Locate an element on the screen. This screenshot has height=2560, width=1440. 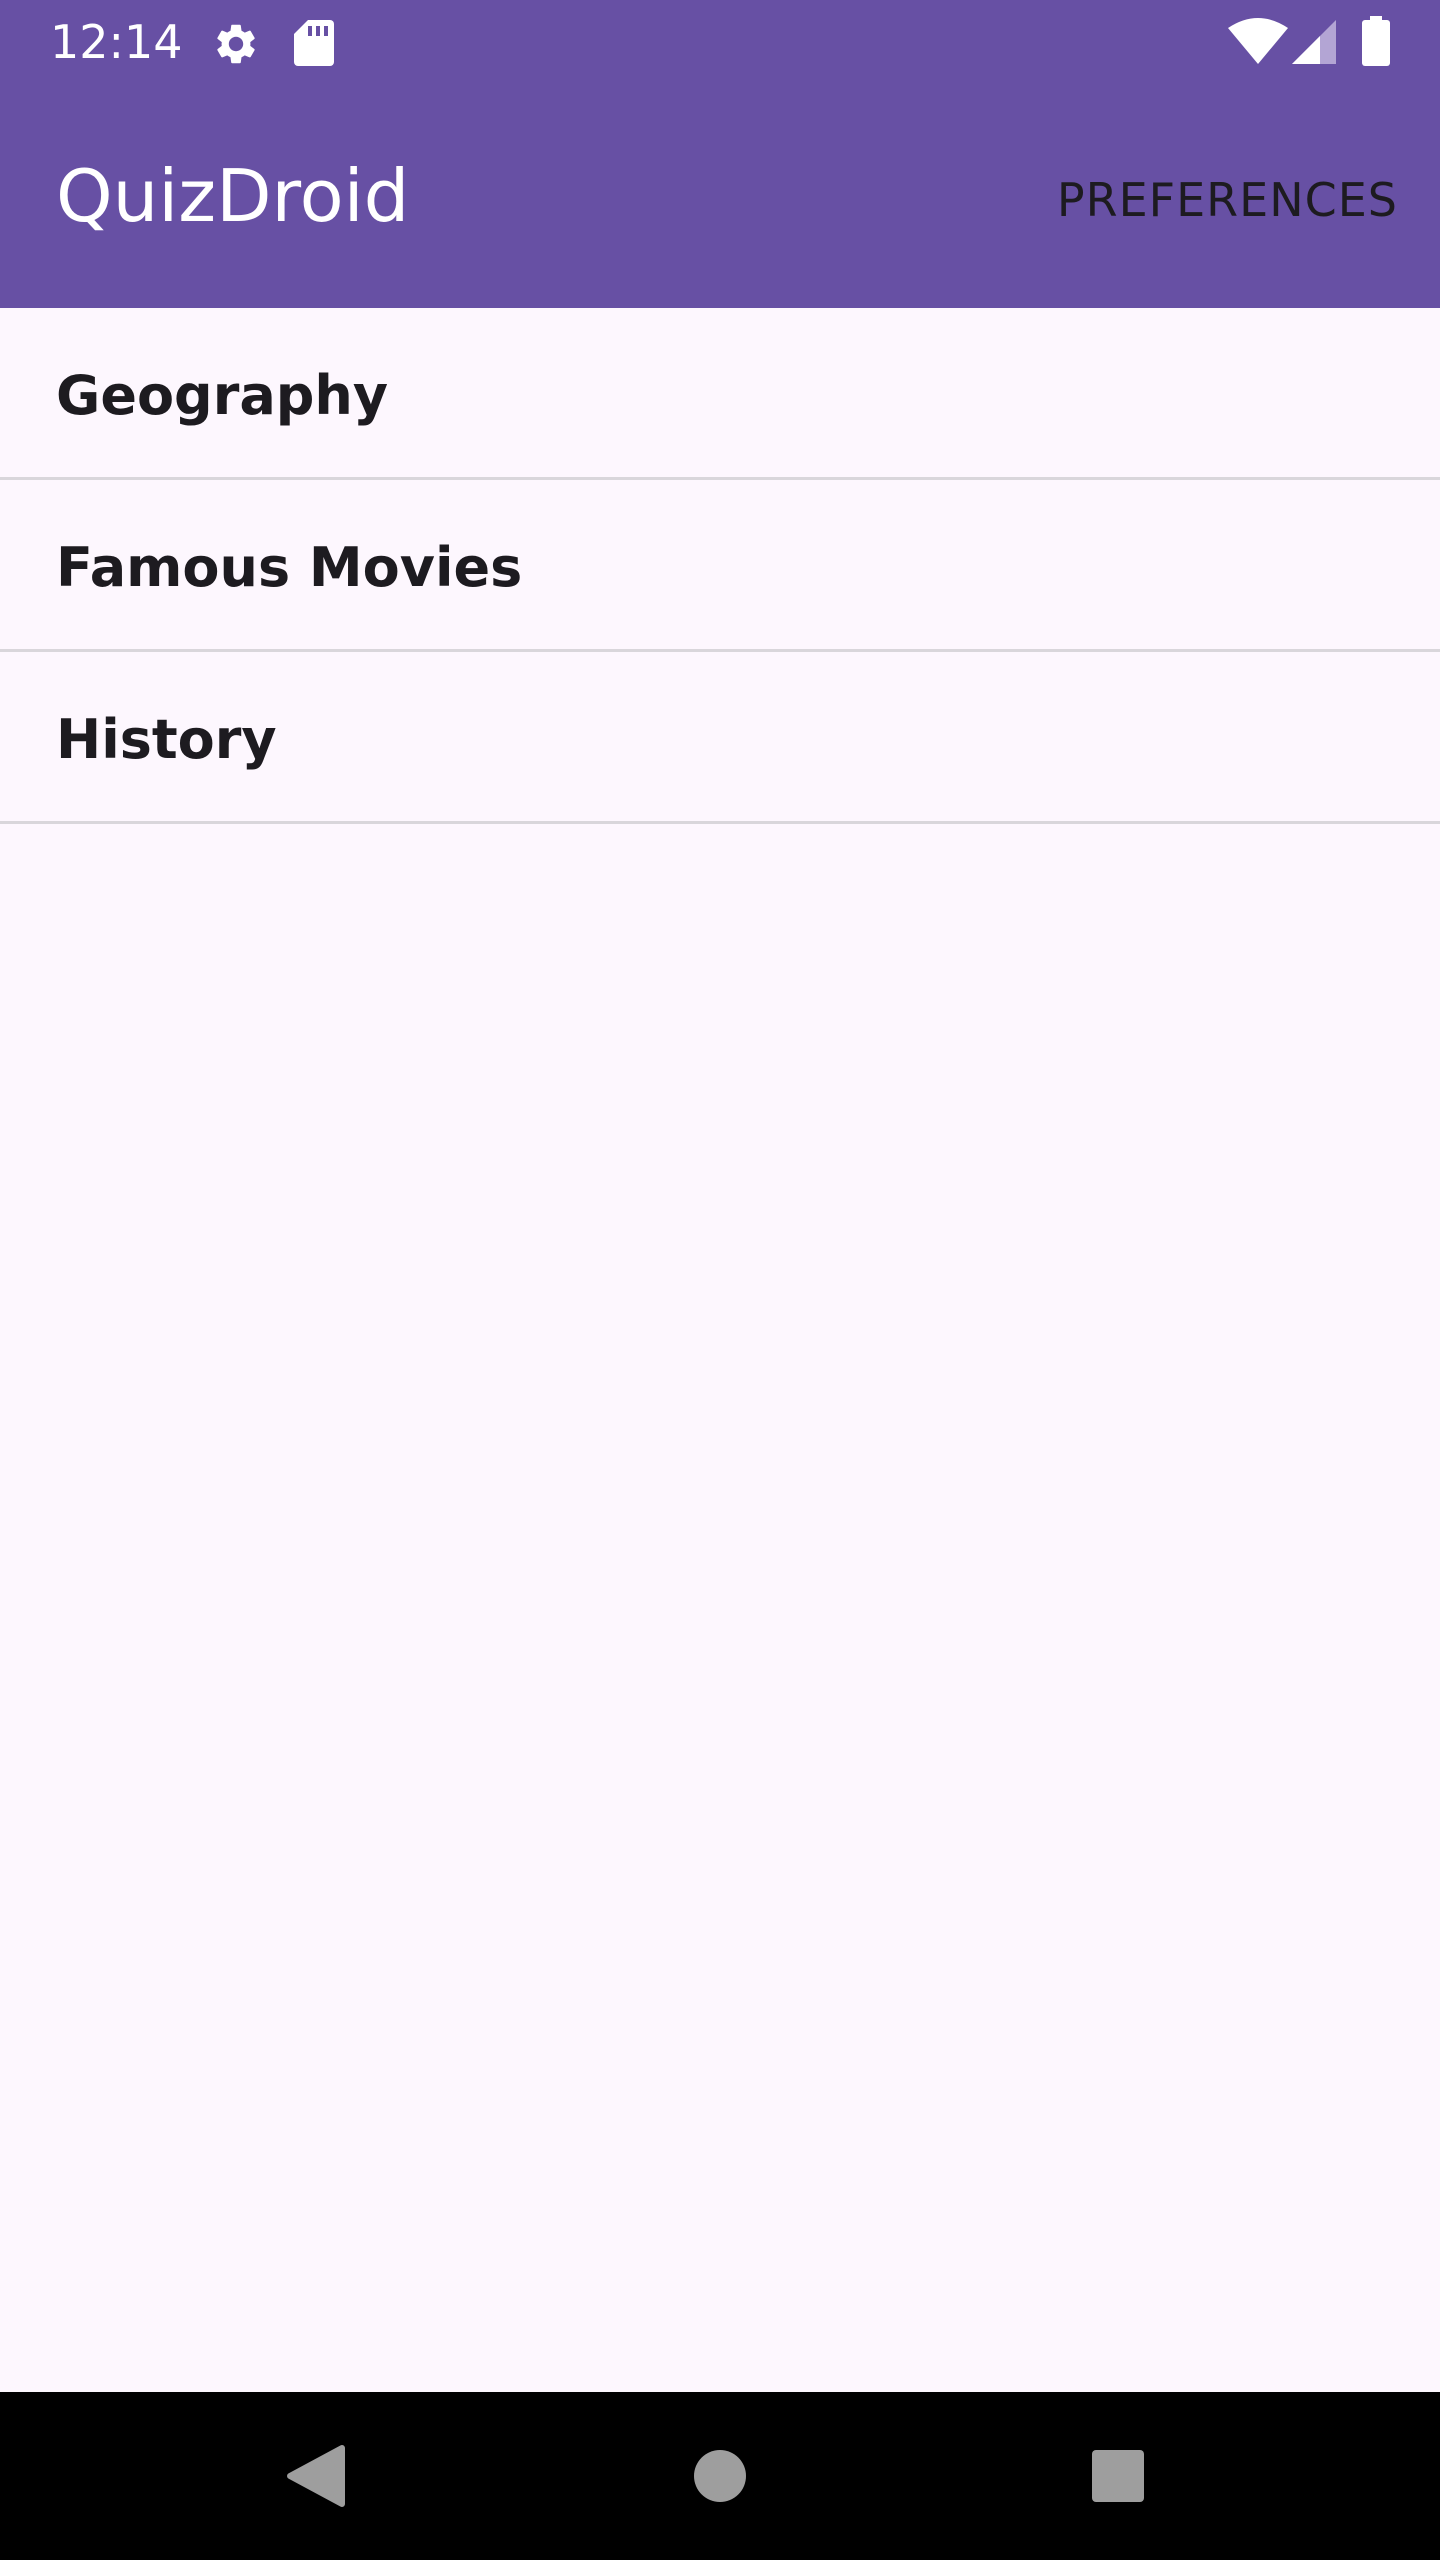
preferences-button: PREFERENCES is located at coordinates (1227, 200).